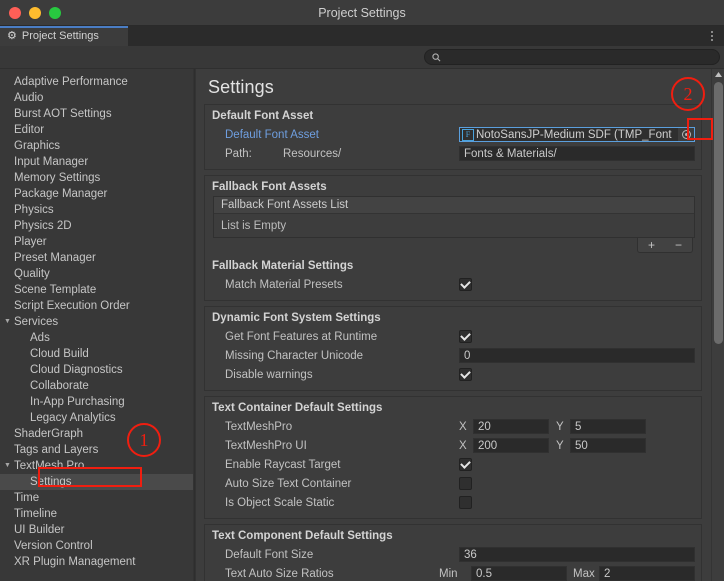  What do you see at coordinates (96, 354) in the screenshot?
I see `sidebar-item-cloud-build: Cloud Build` at bounding box center [96, 354].